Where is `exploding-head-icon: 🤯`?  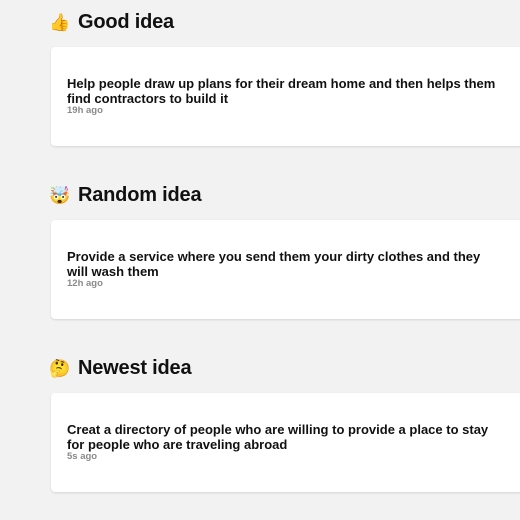
exploding-head-icon: 🤯 is located at coordinates (60, 195).